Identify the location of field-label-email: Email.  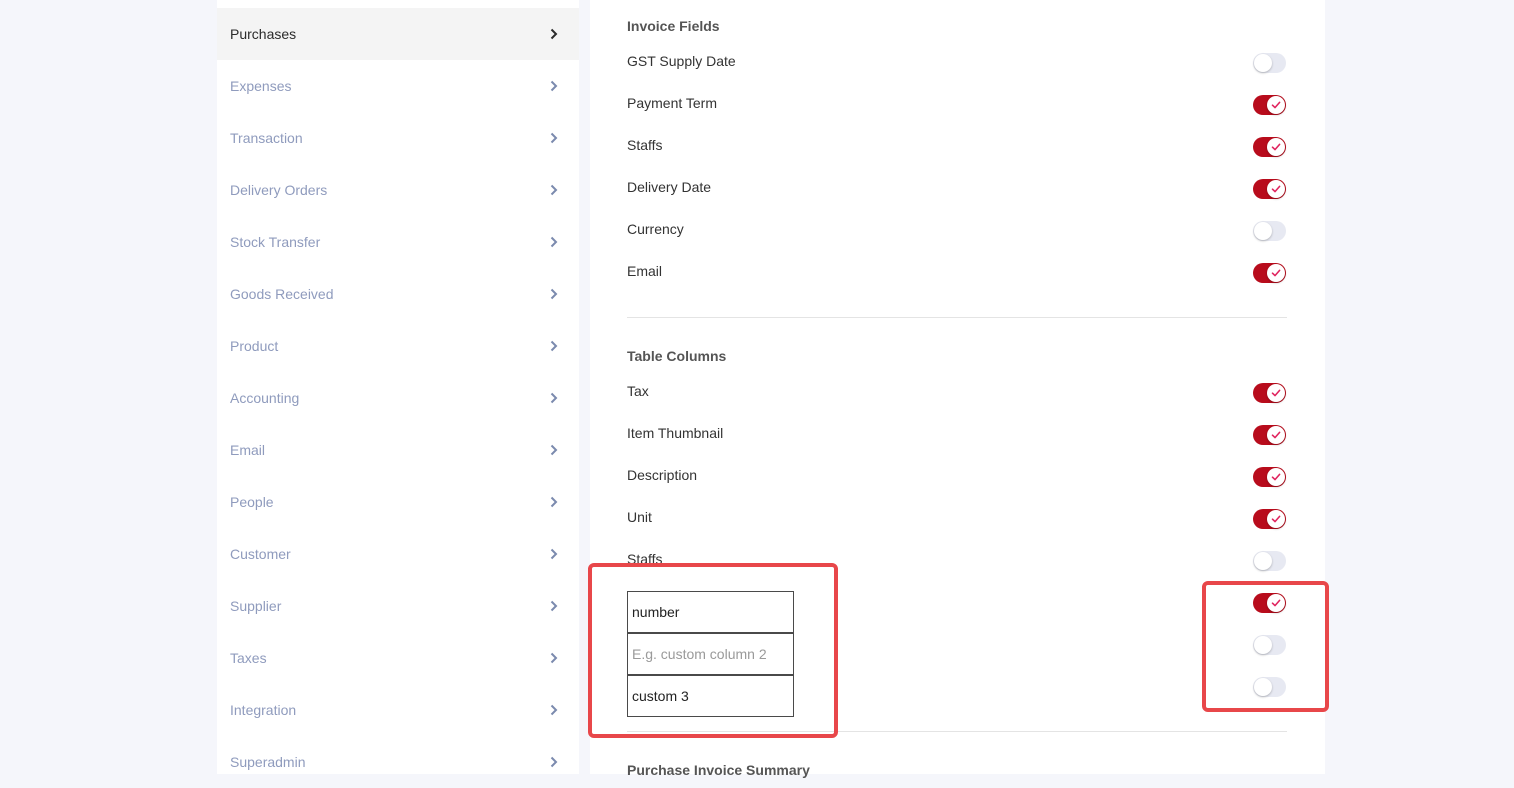
(645, 271).